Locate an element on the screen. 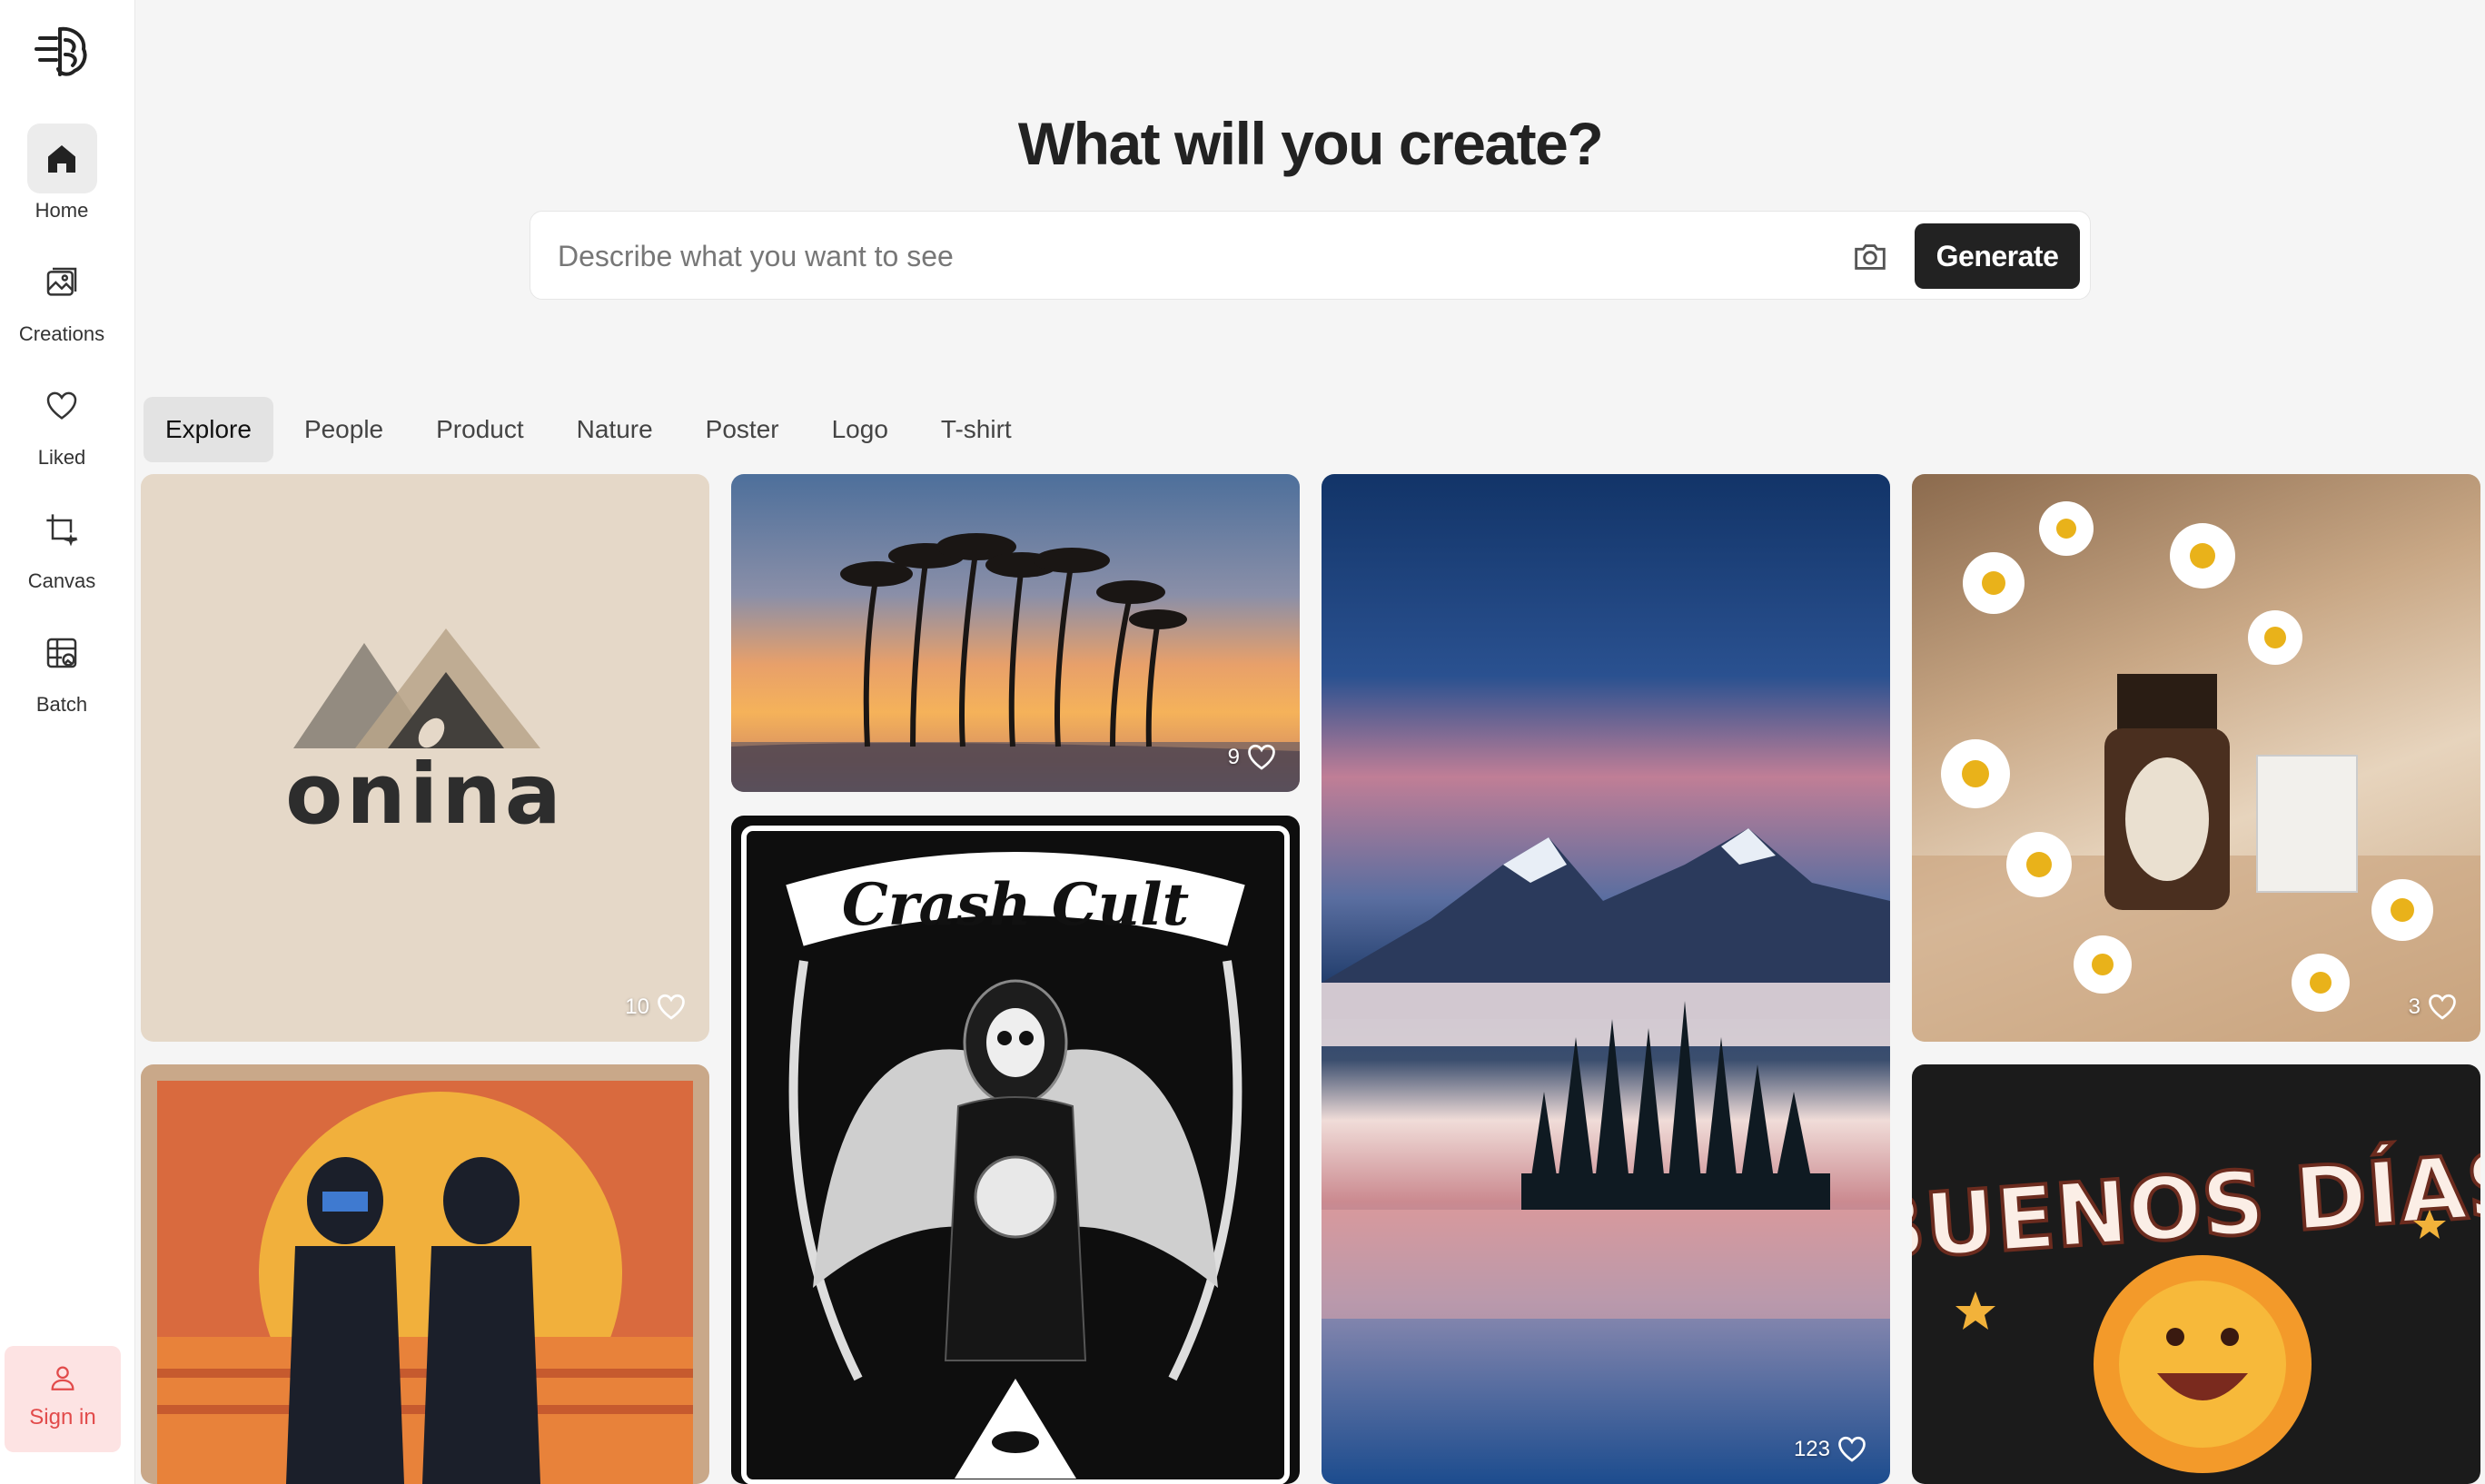 The image size is (2485, 1484). like-count: 123 is located at coordinates (1831, 1449).